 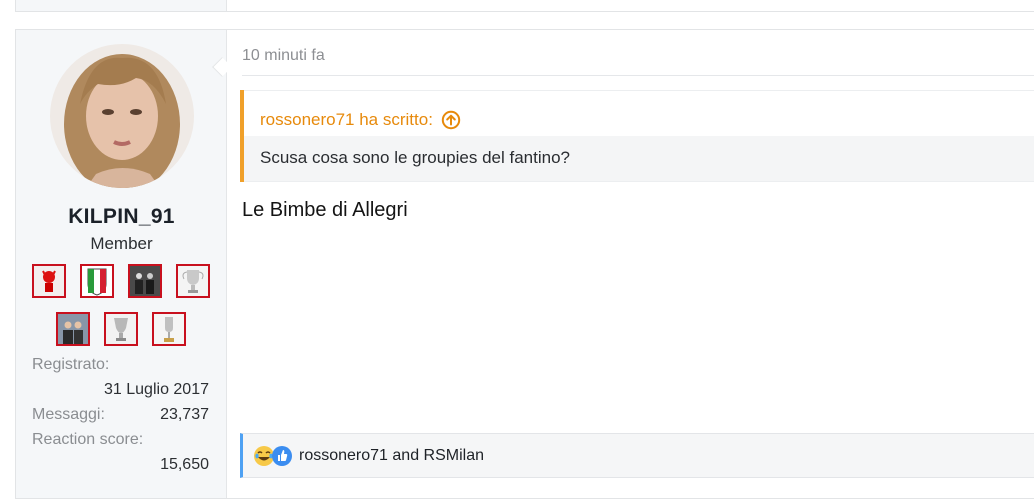 I want to click on group-photo-badge, so click(x=73, y=329).